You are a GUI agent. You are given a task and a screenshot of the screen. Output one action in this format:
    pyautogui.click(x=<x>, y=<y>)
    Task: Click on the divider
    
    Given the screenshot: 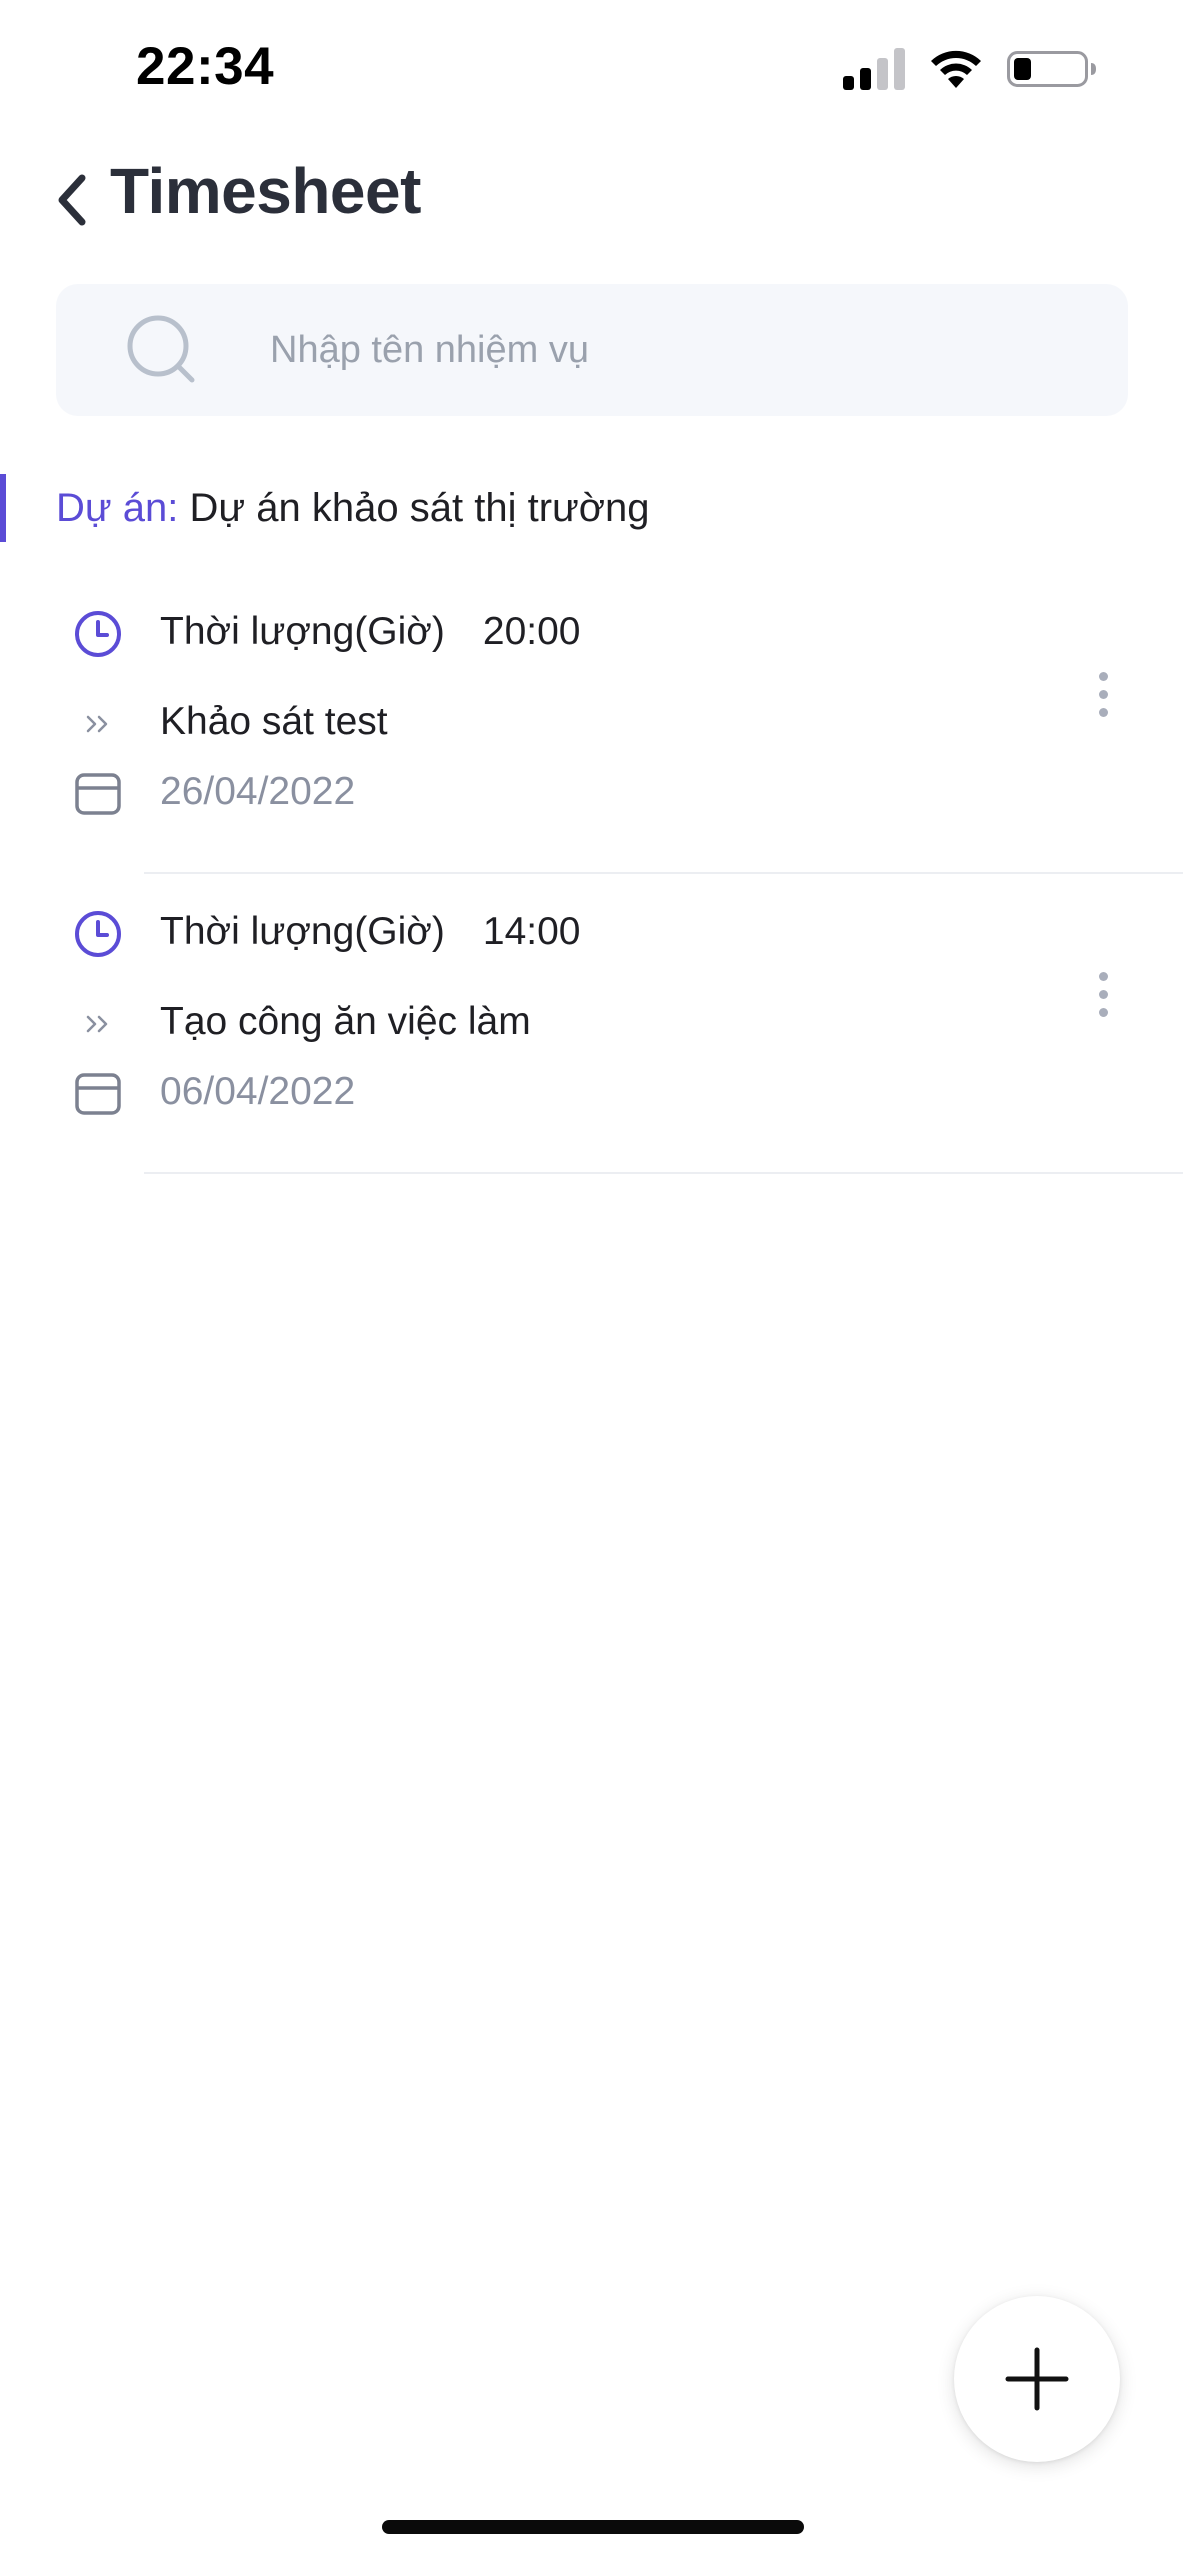 What is the action you would take?
    pyautogui.click(x=663, y=1173)
    